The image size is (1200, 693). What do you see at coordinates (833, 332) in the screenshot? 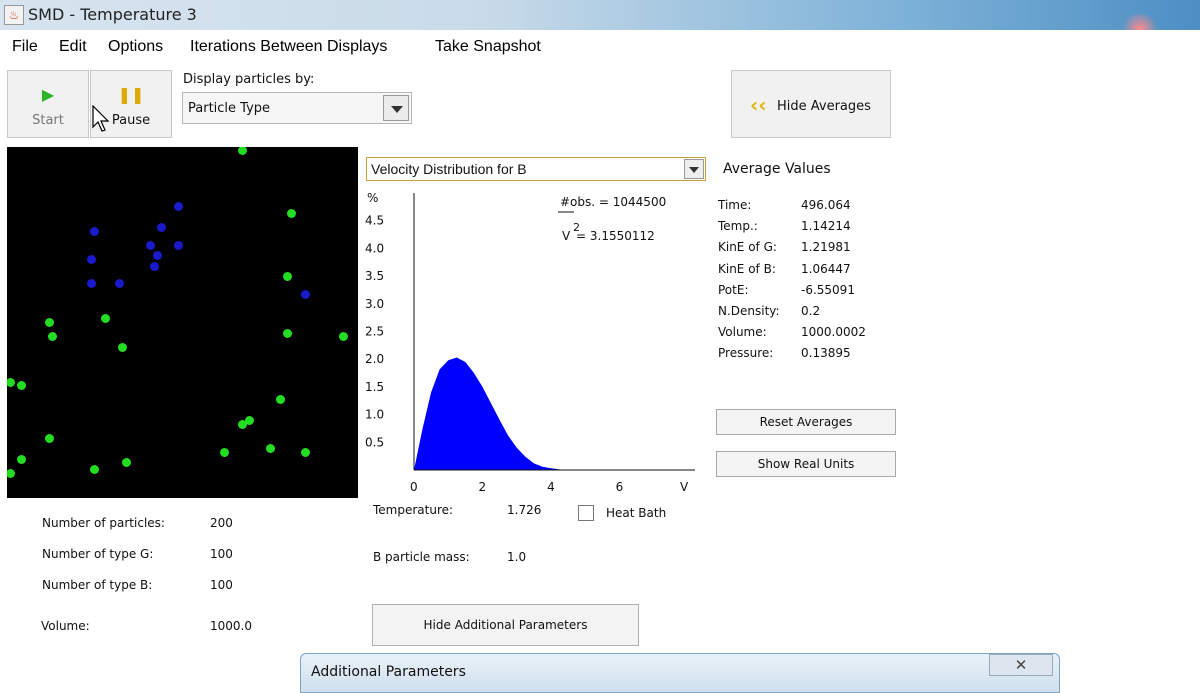
I see `avg-value-volume: 1000.0002` at bounding box center [833, 332].